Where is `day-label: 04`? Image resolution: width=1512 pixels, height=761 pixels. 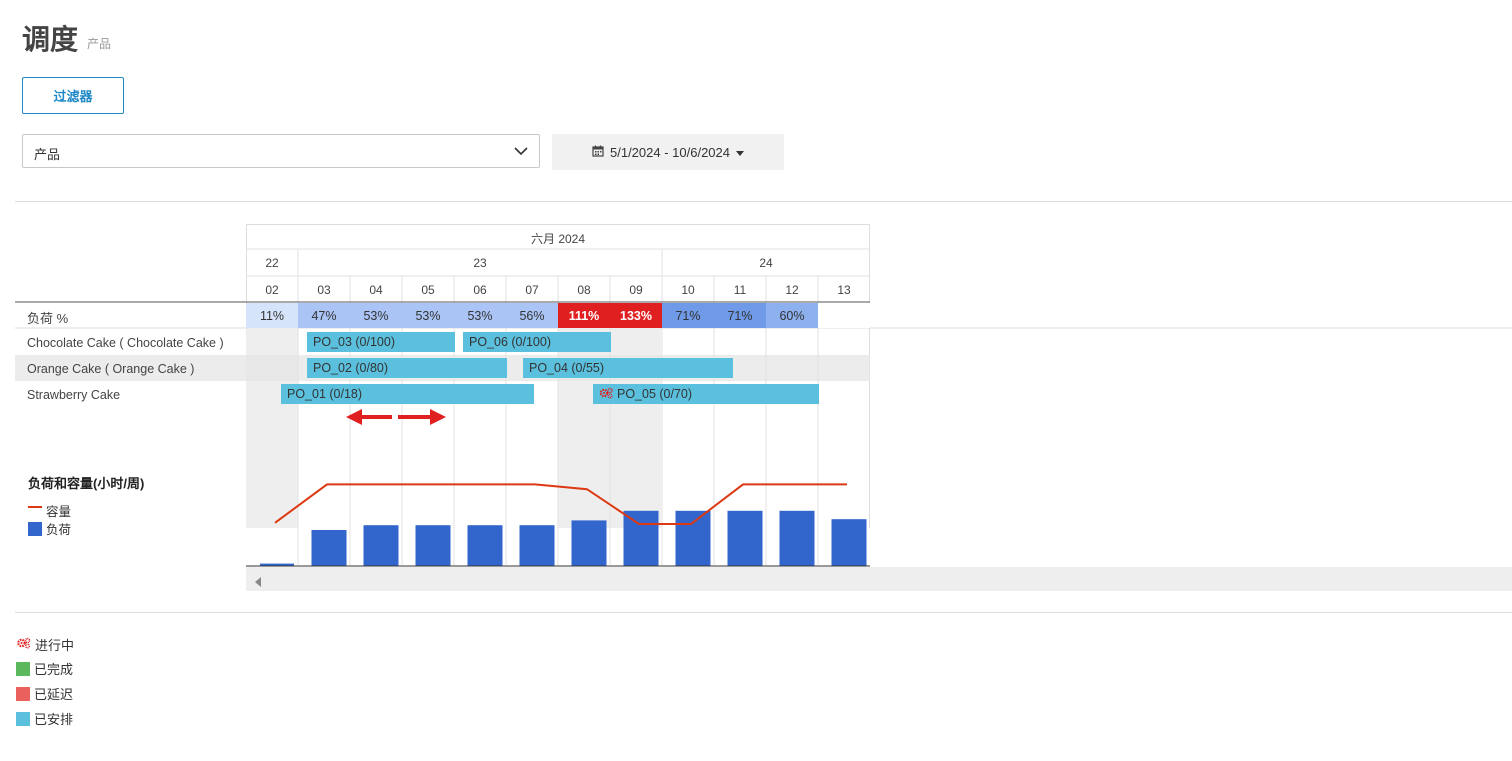 day-label: 04 is located at coordinates (376, 290).